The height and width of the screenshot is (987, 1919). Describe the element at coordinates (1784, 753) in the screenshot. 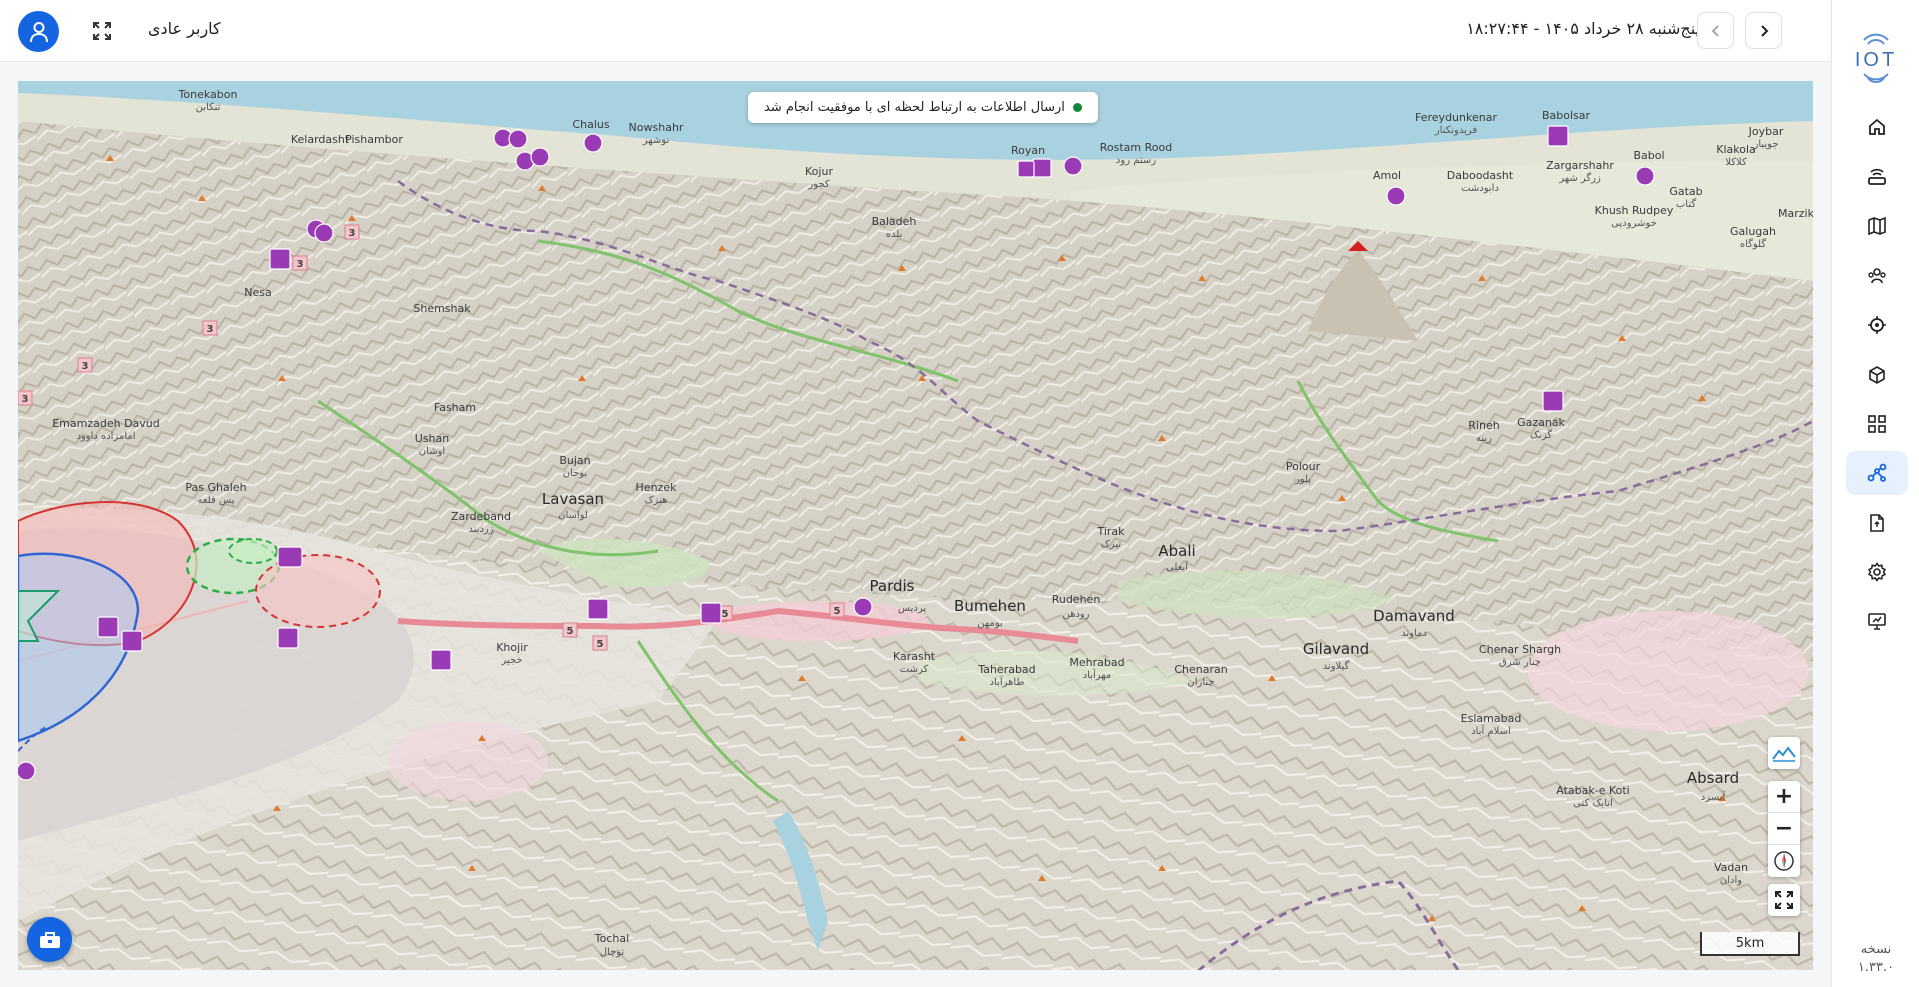

I see `terrain-toggle-button` at that location.